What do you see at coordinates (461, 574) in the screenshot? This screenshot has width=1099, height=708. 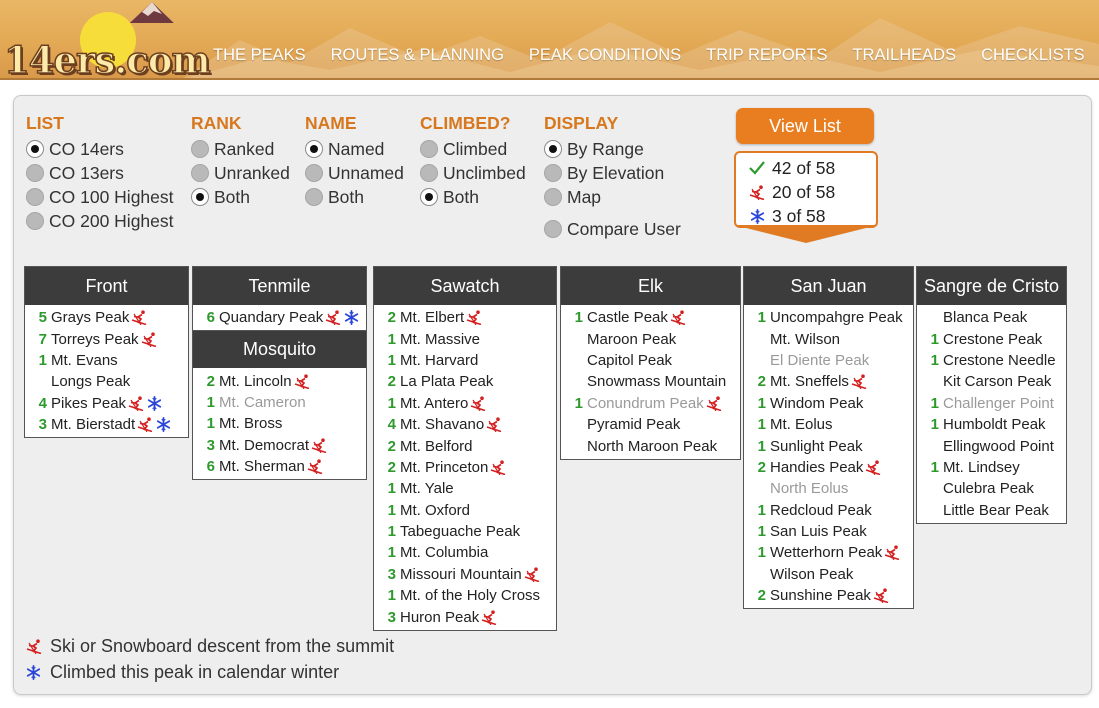 I see `peak-name: Missouri Mountain` at bounding box center [461, 574].